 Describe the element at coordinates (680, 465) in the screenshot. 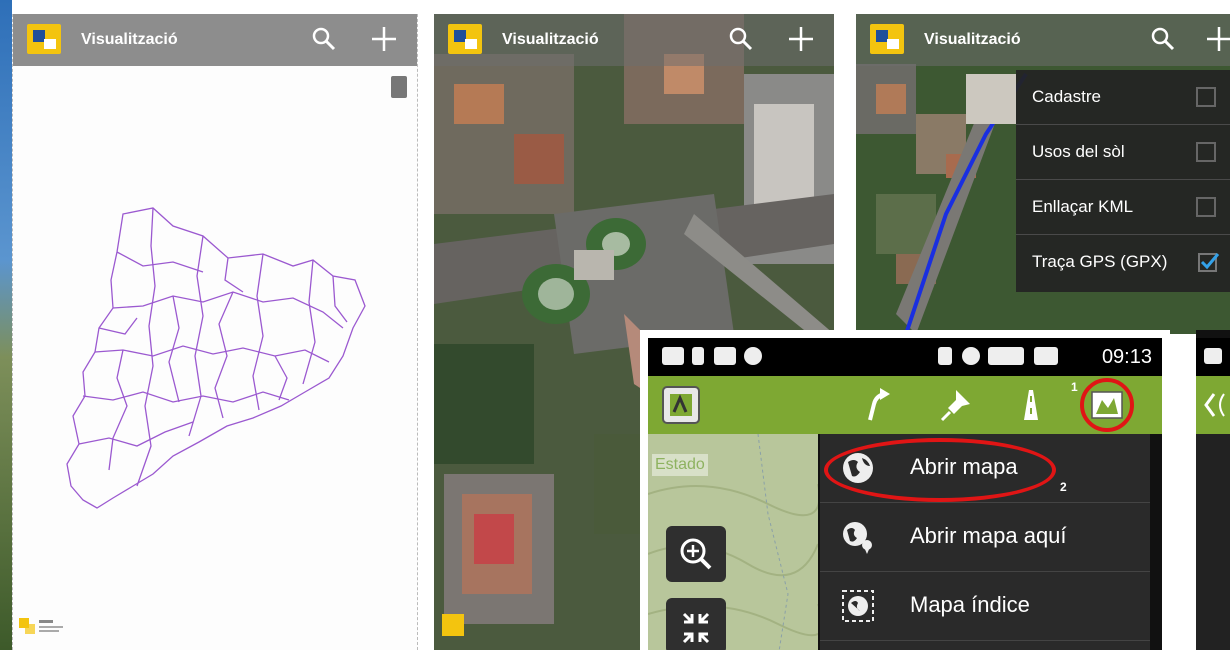

I see `map-status-label: Estado` at that location.